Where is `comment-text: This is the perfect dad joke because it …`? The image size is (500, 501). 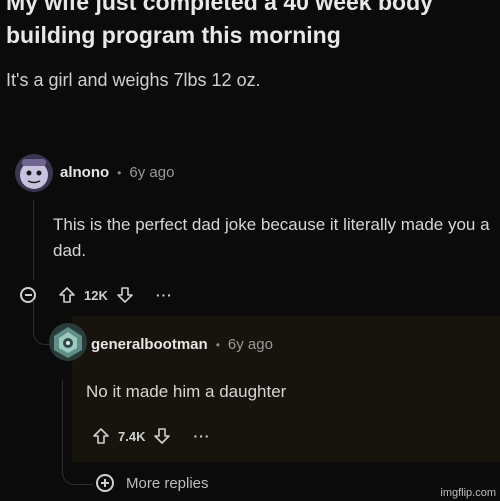
comment-text: This is the perfect dad joke because it … is located at coordinates (271, 237).